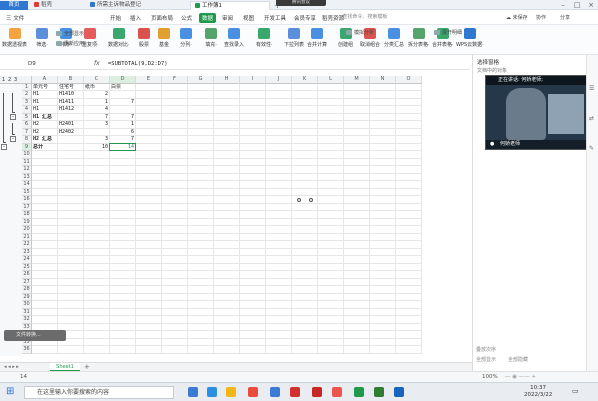 The image size is (598, 401). Describe the element at coordinates (538, 392) in the screenshot. I see `clock: 10:37 2022/3/22` at that location.